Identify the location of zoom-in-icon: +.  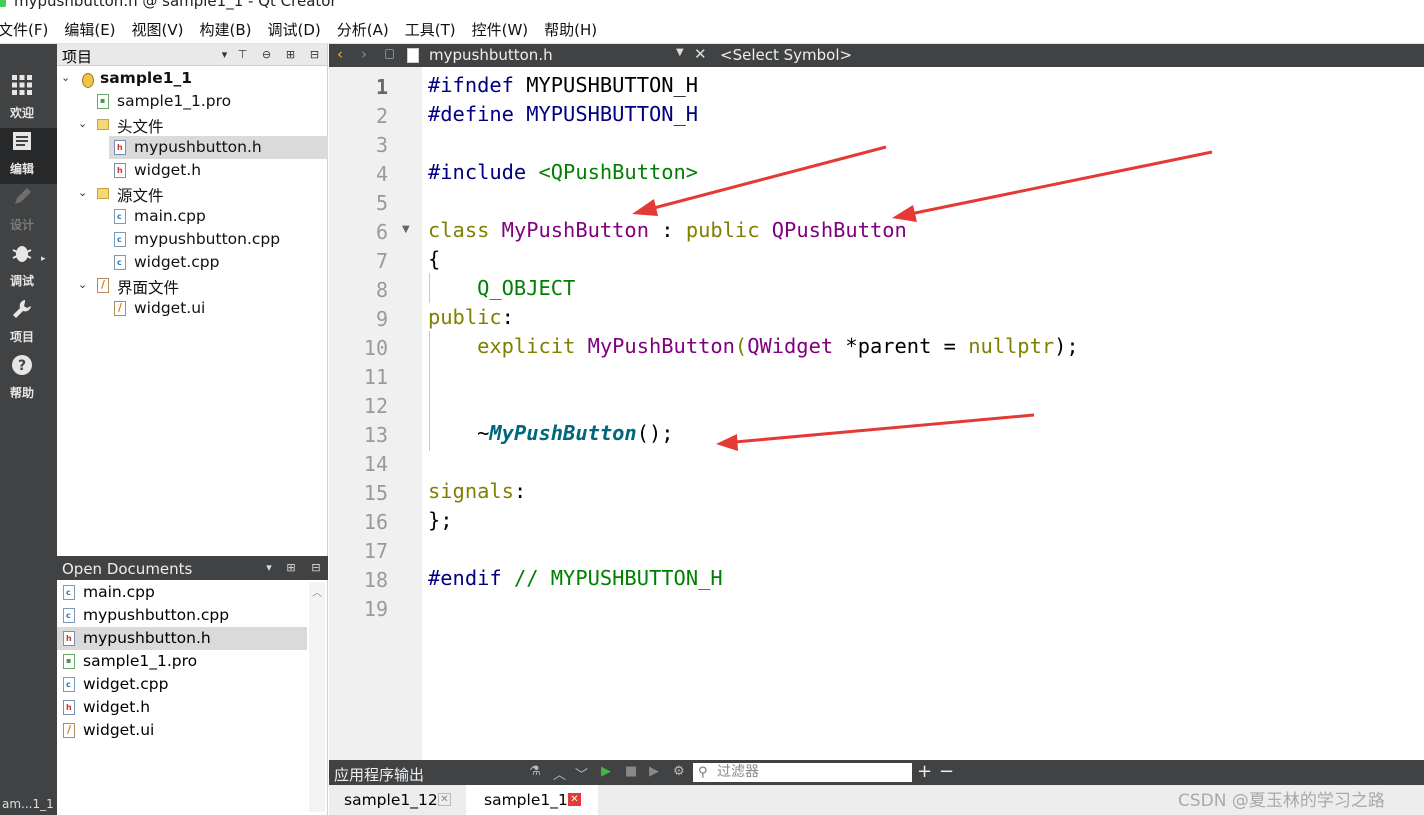
(924, 771).